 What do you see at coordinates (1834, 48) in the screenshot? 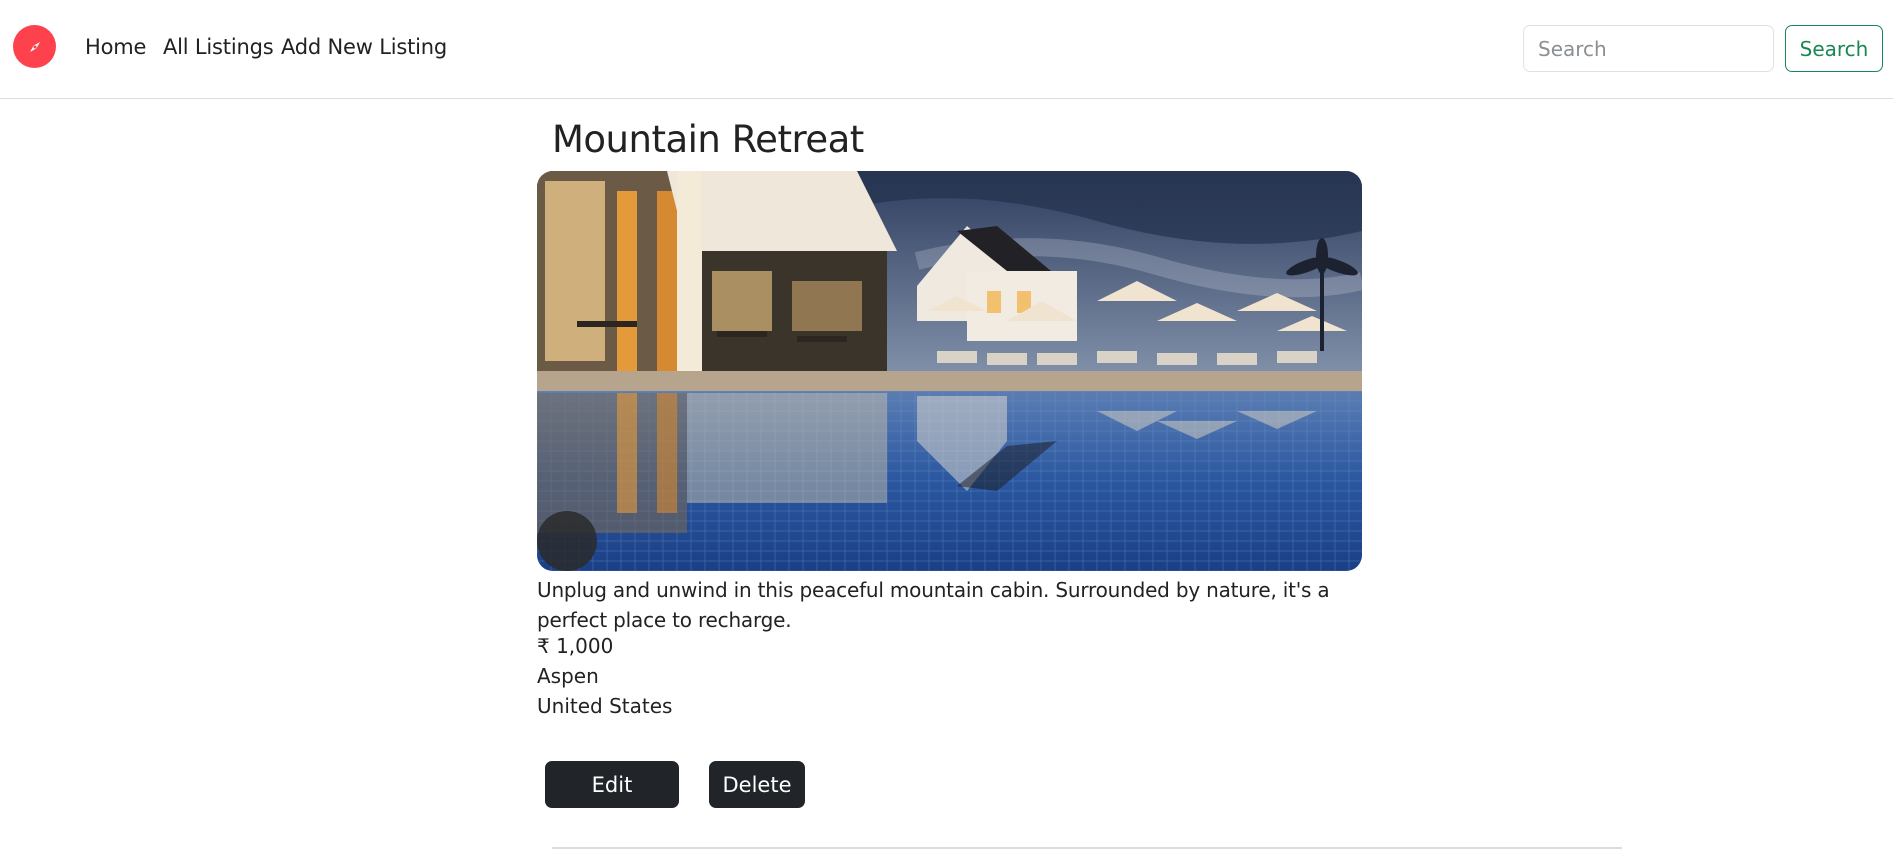
I see `search-button: Search` at bounding box center [1834, 48].